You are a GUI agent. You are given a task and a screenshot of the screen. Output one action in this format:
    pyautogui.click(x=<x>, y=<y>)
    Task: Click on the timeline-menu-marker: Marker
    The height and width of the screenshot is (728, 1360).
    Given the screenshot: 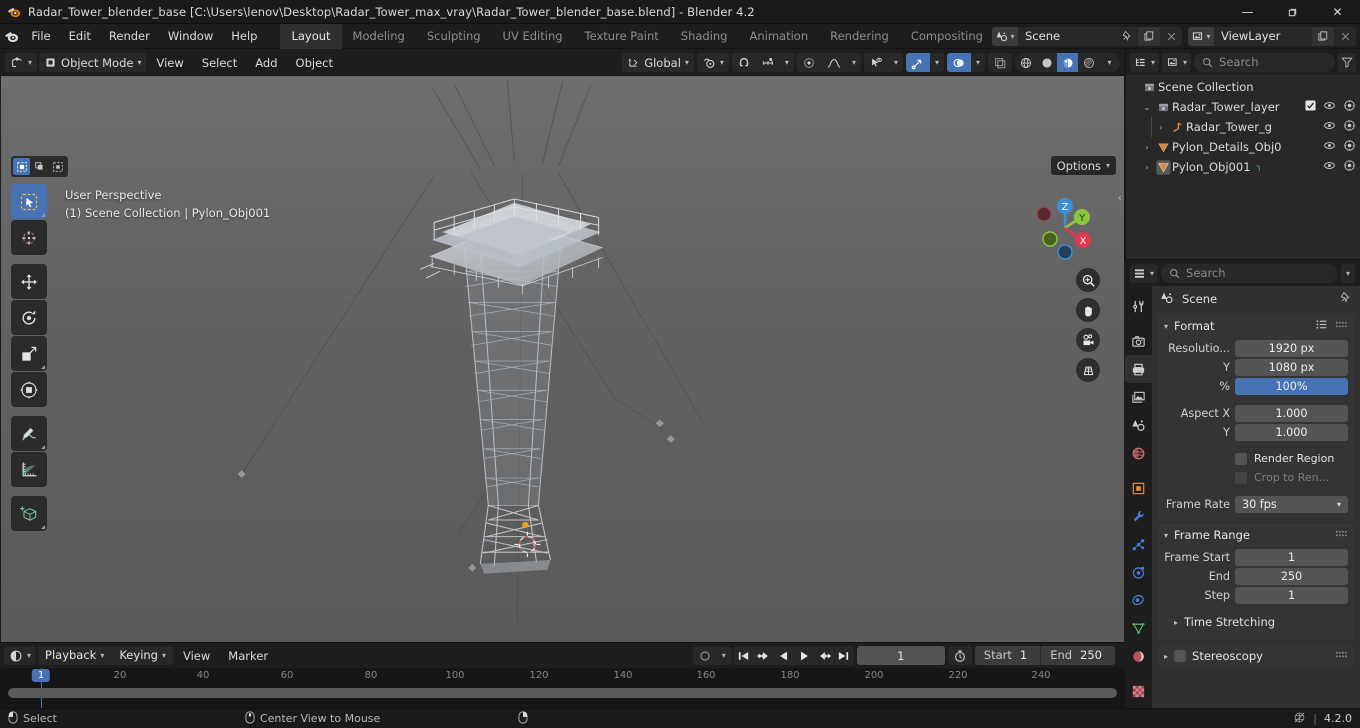 What is the action you would take?
    pyautogui.click(x=248, y=655)
    